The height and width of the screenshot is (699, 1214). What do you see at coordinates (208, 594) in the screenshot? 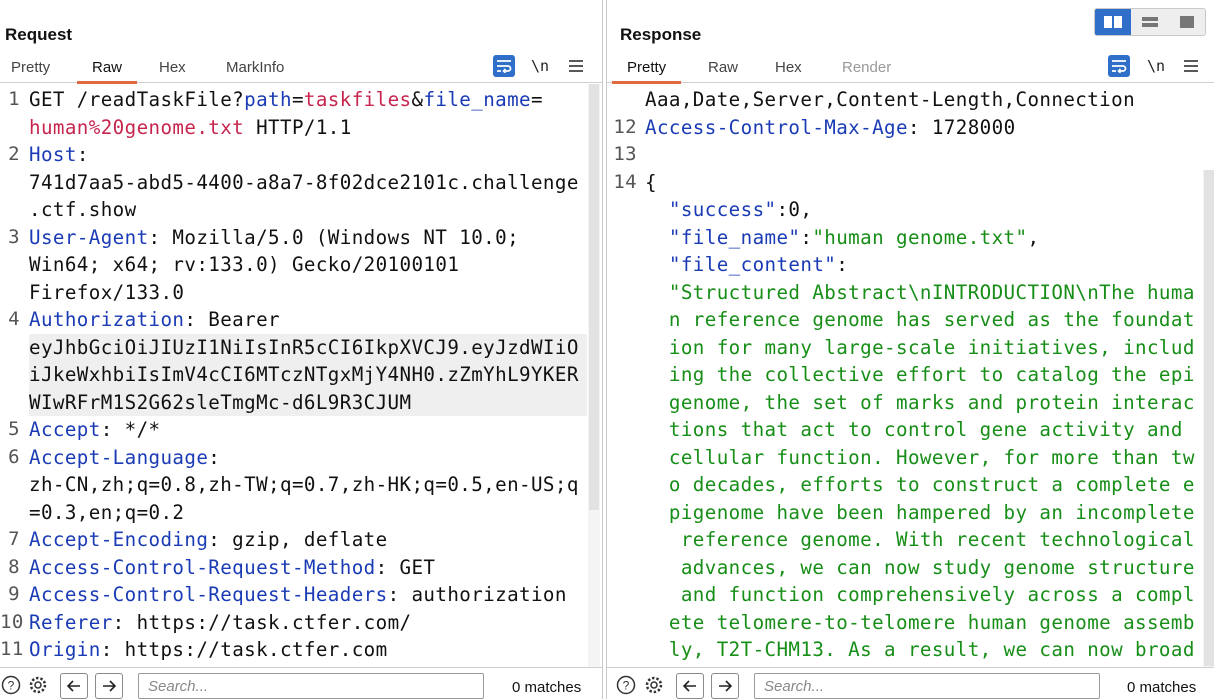
I see `header-name: Access-Control-Request-Headers` at bounding box center [208, 594].